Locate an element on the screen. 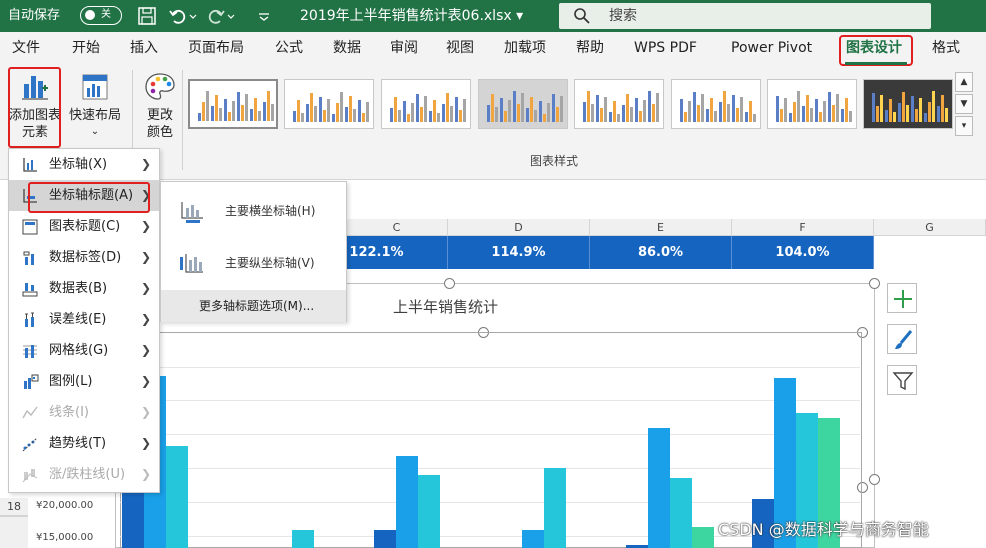 The width and height of the screenshot is (986, 548). tab-insert: 插入 is located at coordinates (144, 49).